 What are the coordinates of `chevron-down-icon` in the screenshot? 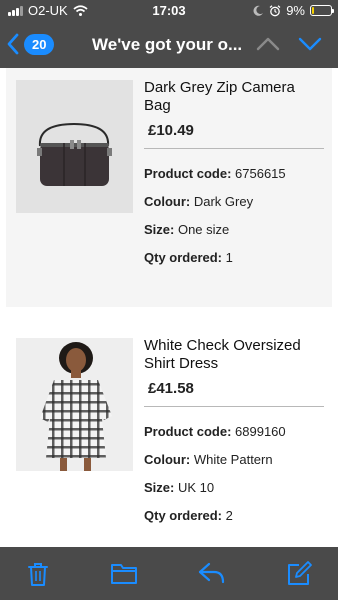 It's located at (310, 44).